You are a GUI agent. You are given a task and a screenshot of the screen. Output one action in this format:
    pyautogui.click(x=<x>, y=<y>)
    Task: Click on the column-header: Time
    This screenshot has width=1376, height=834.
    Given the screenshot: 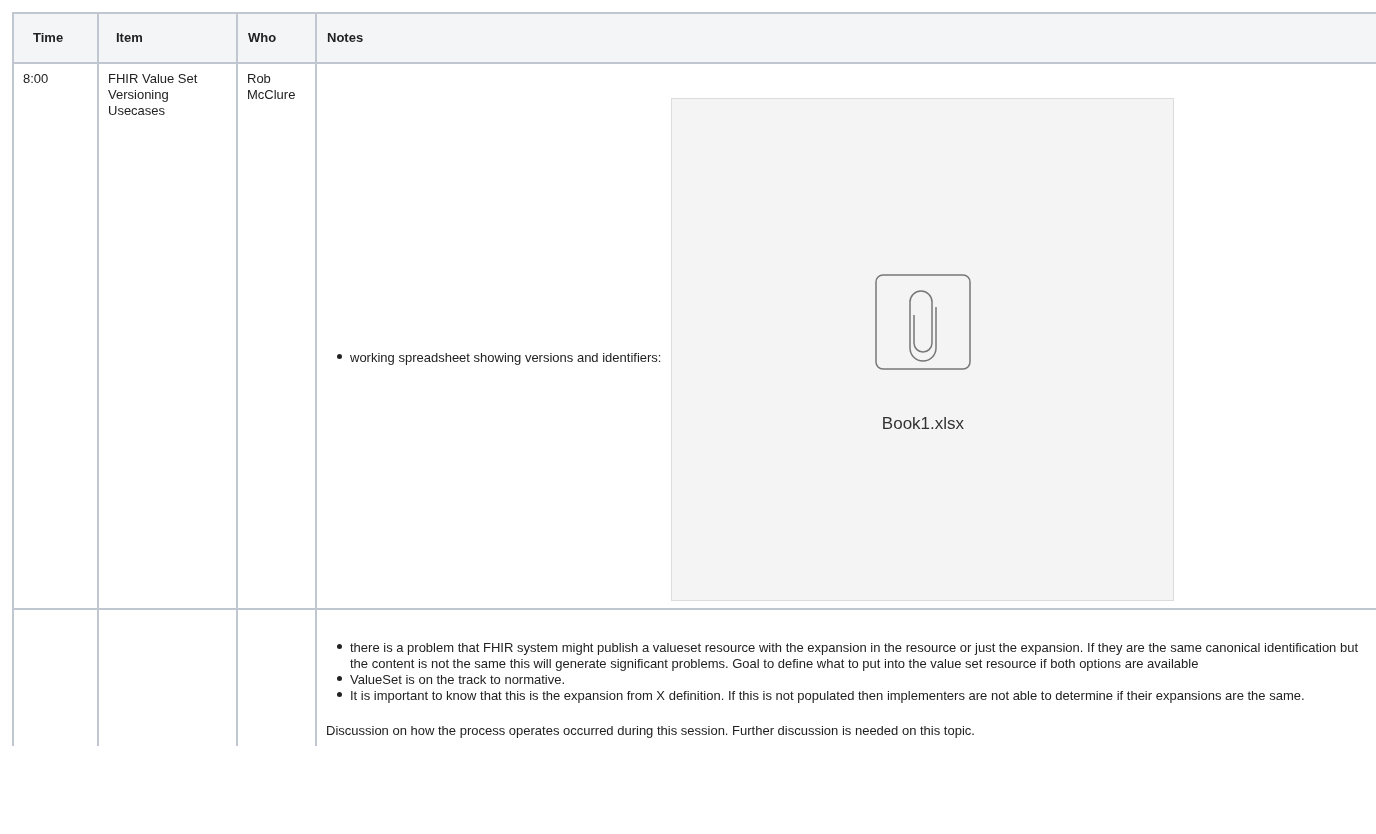 What is the action you would take?
    pyautogui.click(x=55, y=38)
    